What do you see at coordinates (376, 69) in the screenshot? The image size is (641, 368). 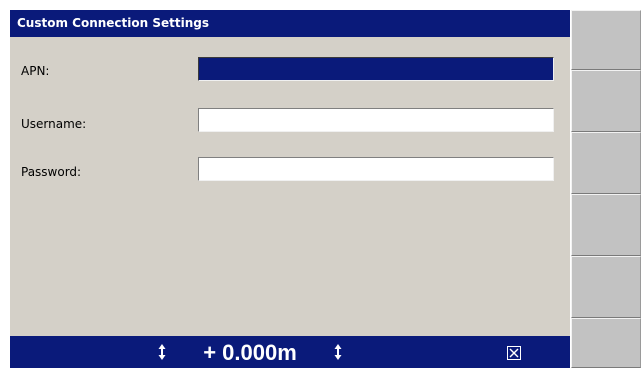 I see `apn-field` at bounding box center [376, 69].